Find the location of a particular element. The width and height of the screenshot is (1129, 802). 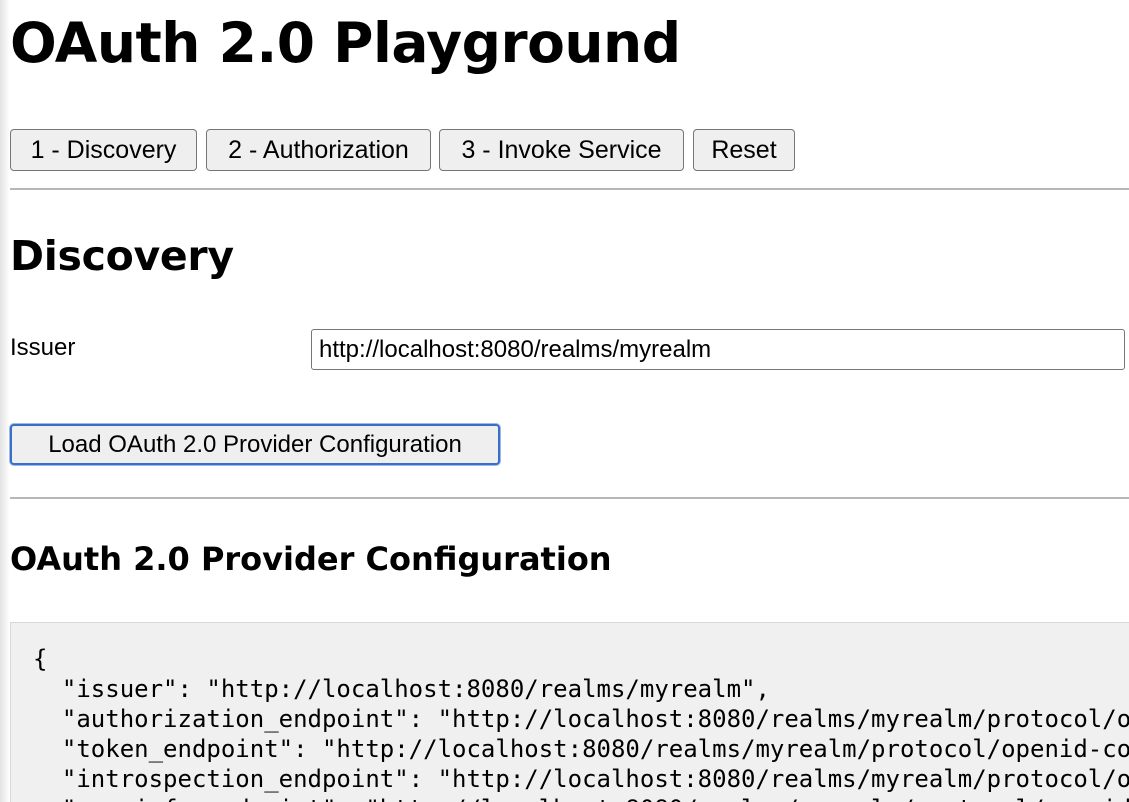

divider-top is located at coordinates (569, 189).